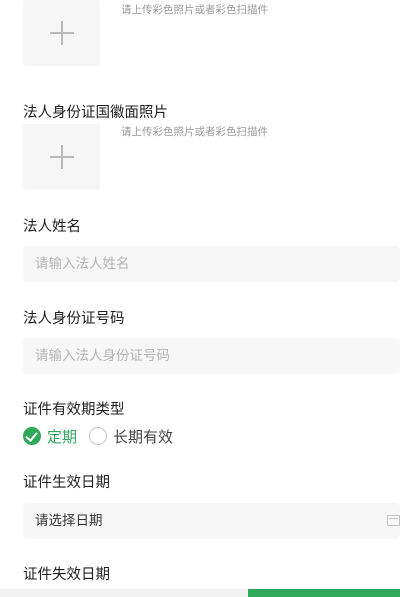  Describe the element at coordinates (98, 436) in the screenshot. I see `radio-circle-icon` at that location.